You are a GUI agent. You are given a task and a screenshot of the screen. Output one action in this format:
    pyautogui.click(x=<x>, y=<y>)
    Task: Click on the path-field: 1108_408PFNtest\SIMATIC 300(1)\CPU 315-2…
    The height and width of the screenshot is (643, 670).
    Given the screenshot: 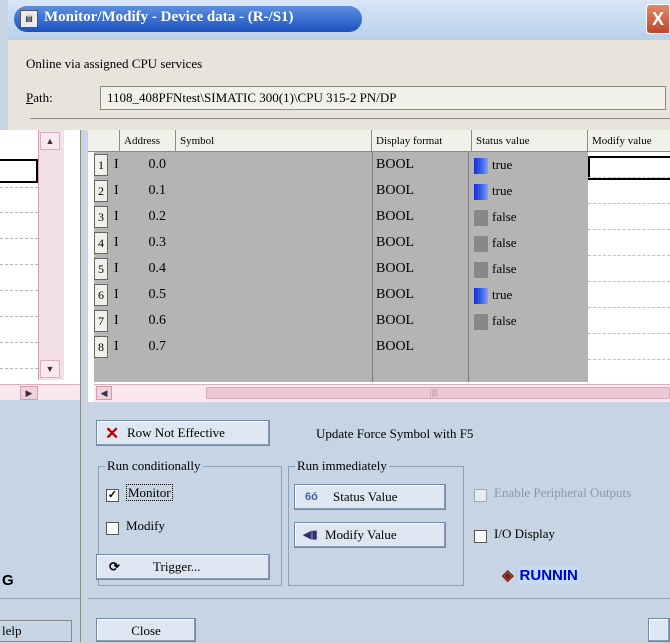 What is the action you would take?
    pyautogui.click(x=383, y=98)
    